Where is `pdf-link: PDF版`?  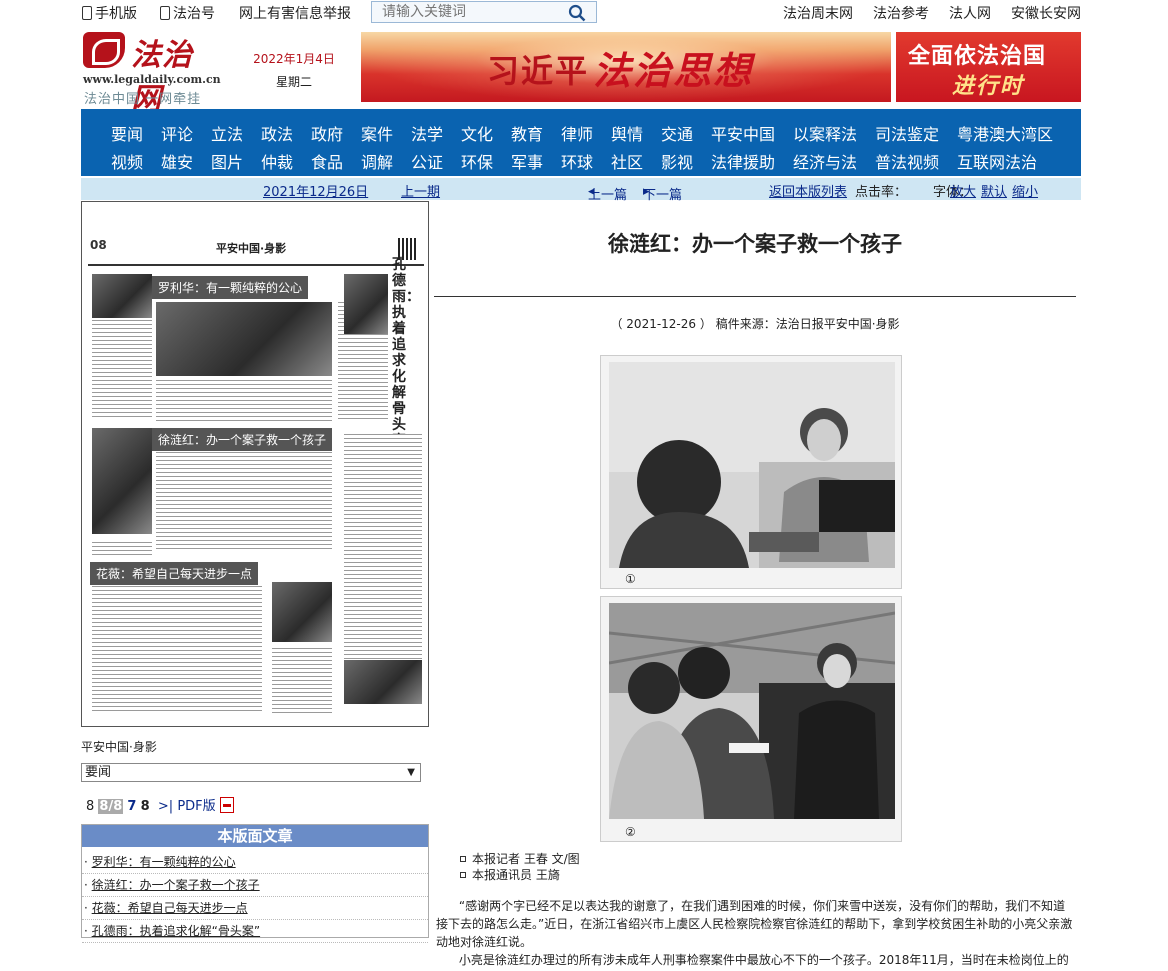 pdf-link: PDF版 is located at coordinates (196, 806).